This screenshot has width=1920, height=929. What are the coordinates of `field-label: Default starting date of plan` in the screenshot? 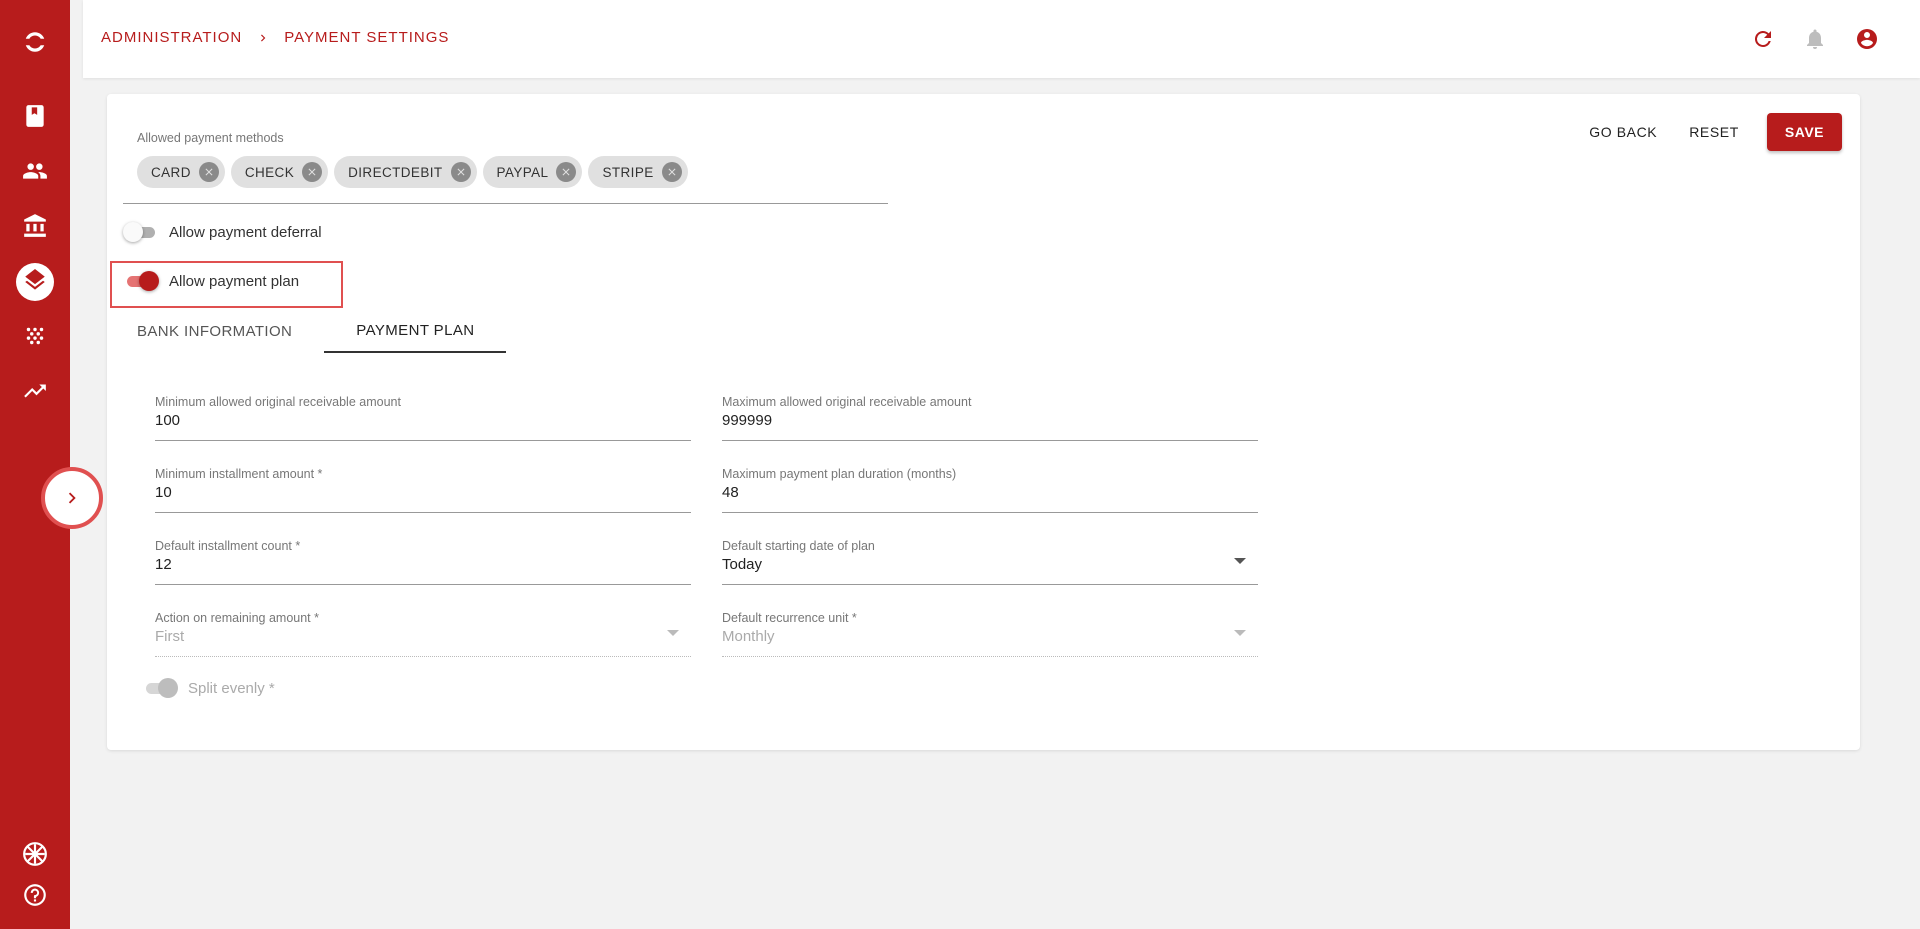 It's located at (798, 546).